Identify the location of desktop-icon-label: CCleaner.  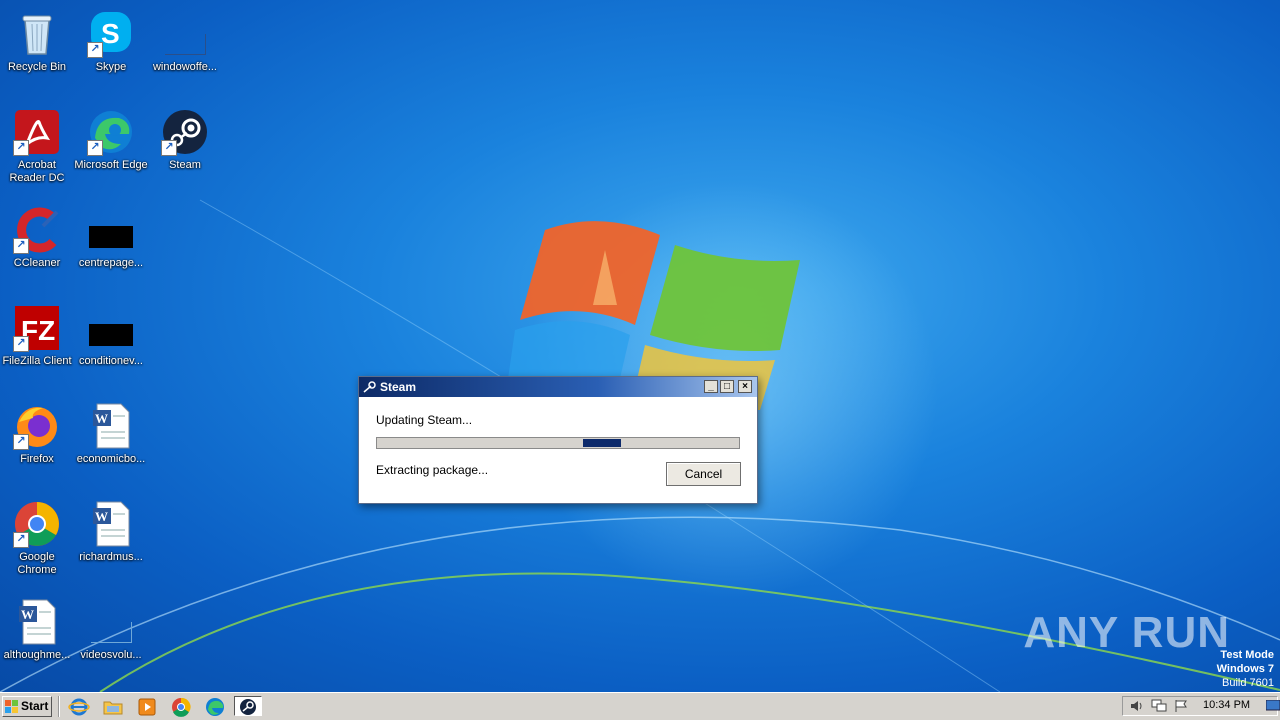
(37, 263).